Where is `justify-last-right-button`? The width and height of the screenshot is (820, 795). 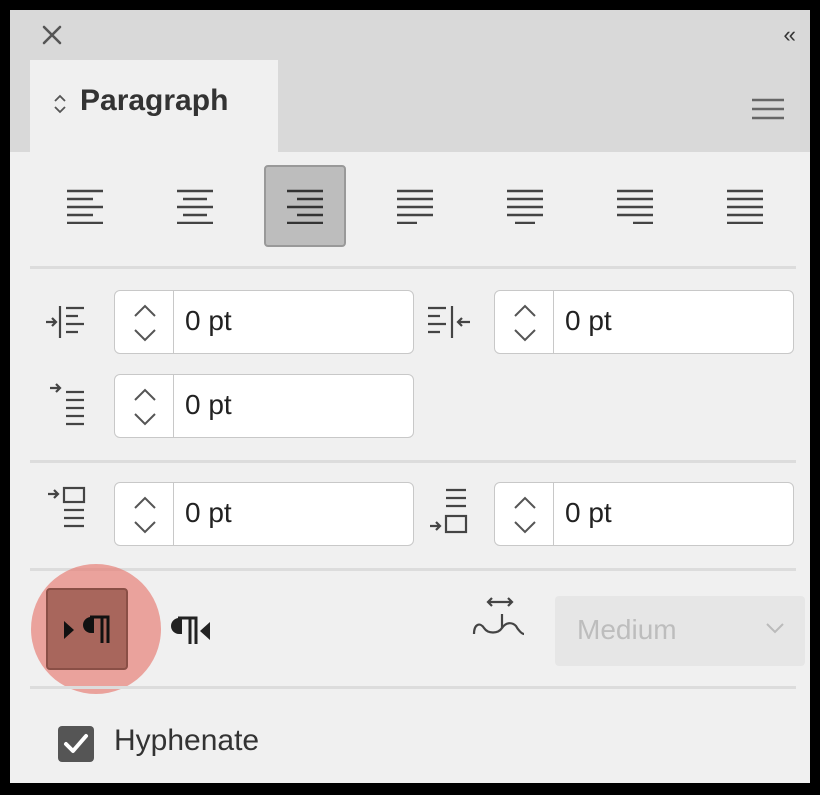 justify-last-right-button is located at coordinates (635, 206).